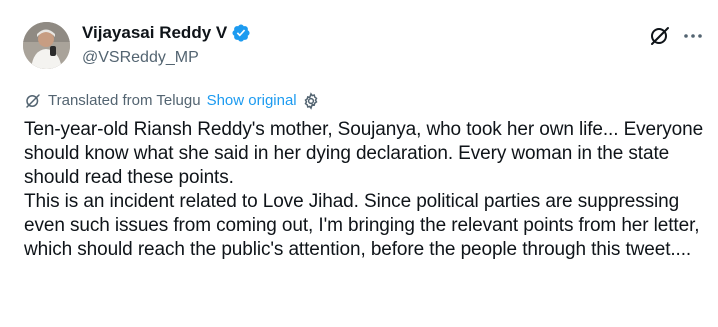 This screenshot has height=327, width=718. Describe the element at coordinates (252, 101) in the screenshot. I see `show-original-link: Show original` at that location.